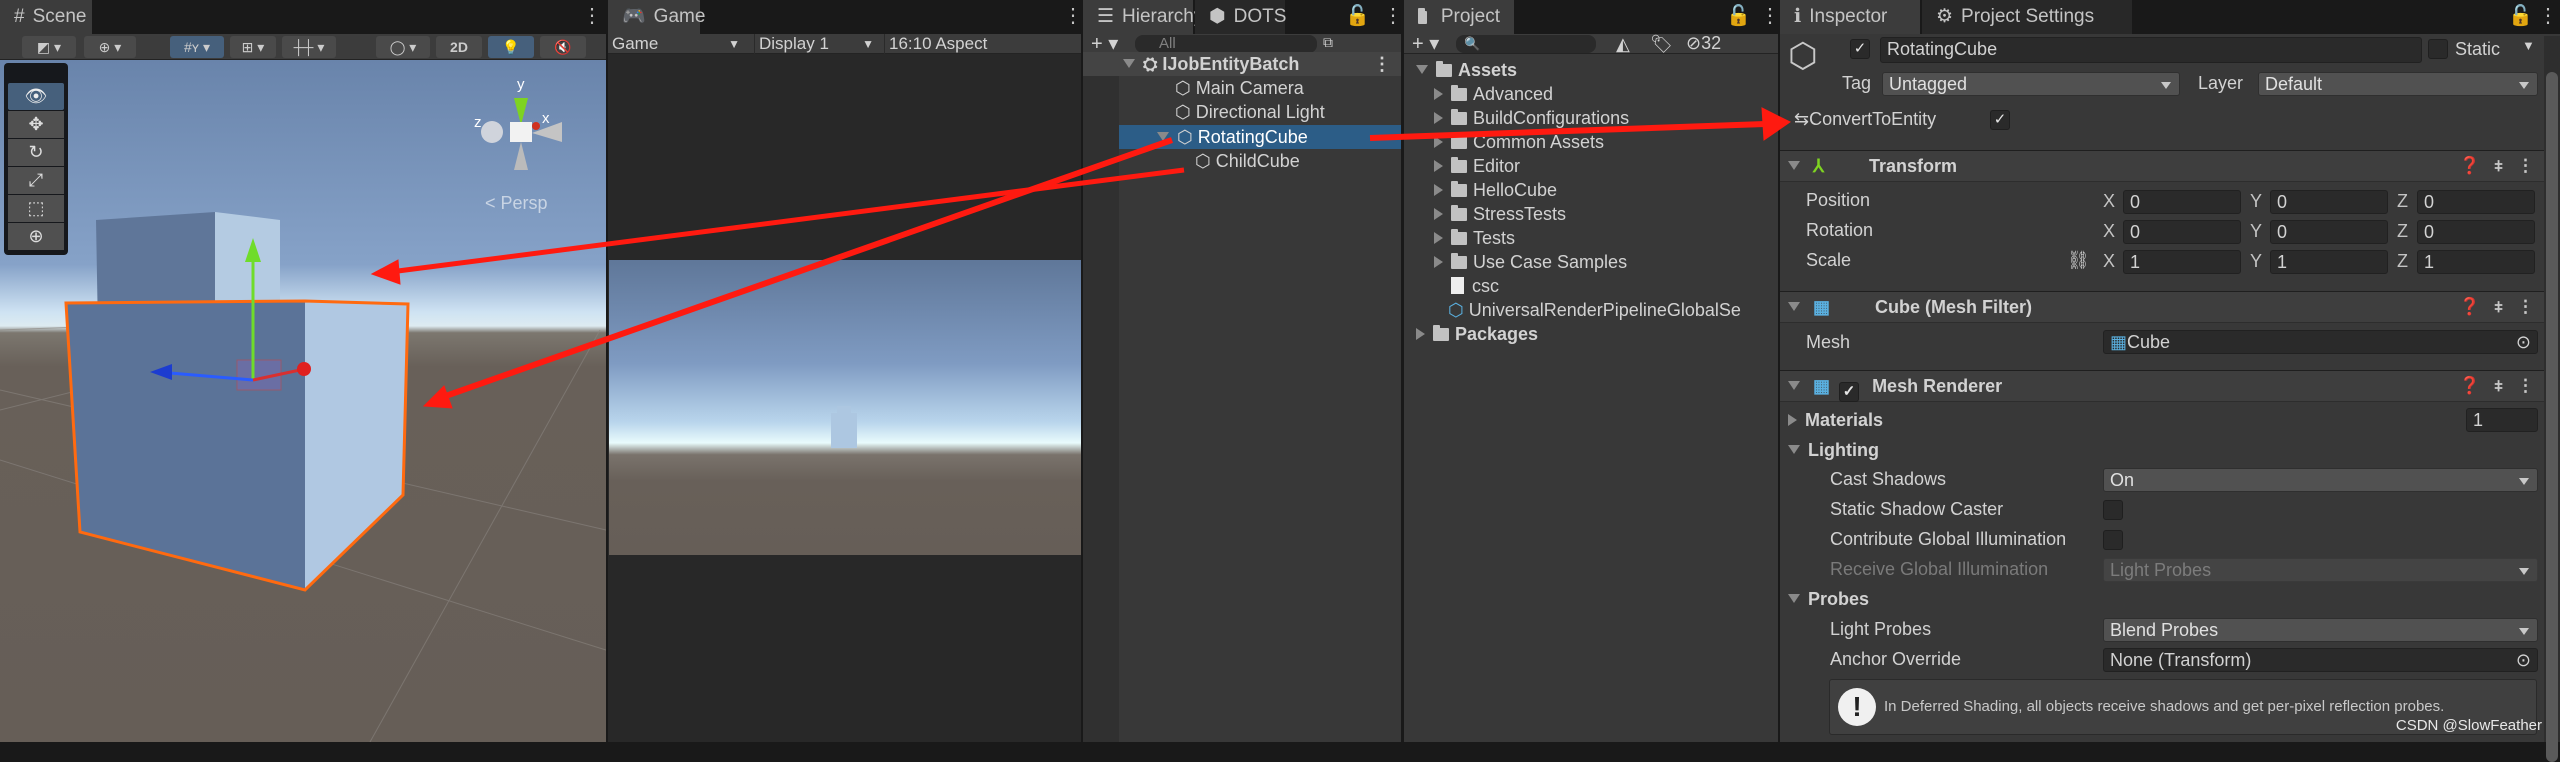  Describe the element at coordinates (656, 17) in the screenshot. I see `tab-game: 🎮 Game` at that location.